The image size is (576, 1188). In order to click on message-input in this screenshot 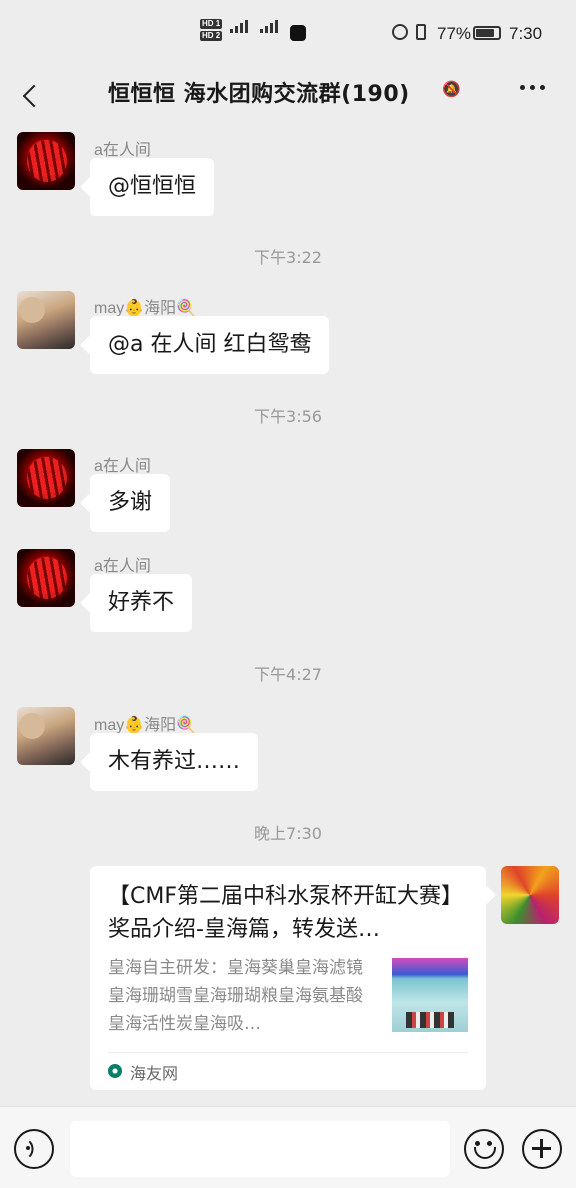, I will do `click(260, 1149)`.